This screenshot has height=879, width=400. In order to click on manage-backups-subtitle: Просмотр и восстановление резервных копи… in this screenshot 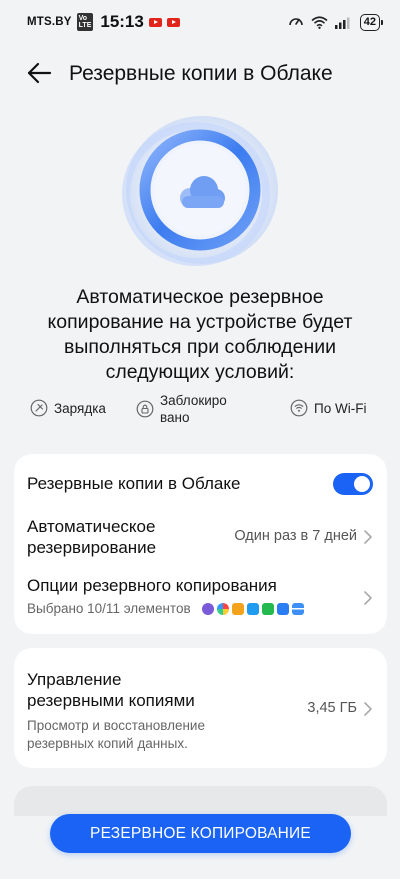, I will do `click(200, 735)`.